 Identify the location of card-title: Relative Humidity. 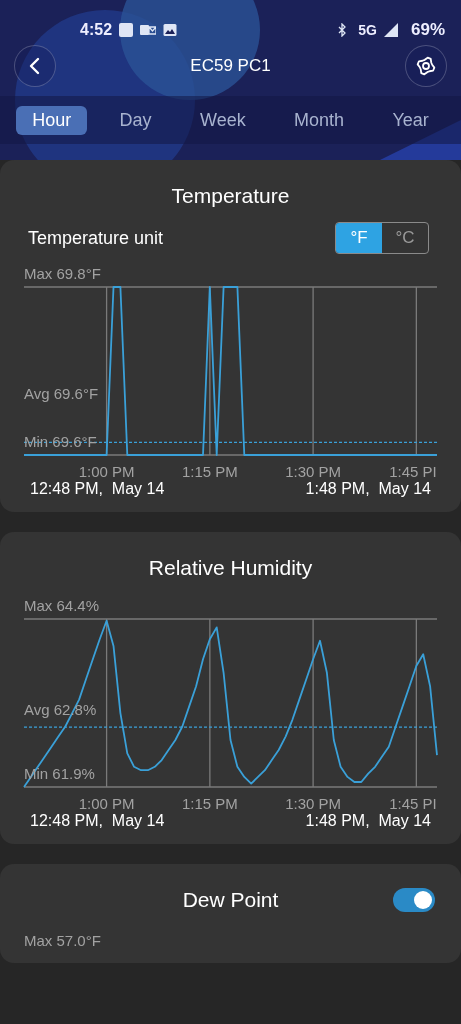
(230, 568).